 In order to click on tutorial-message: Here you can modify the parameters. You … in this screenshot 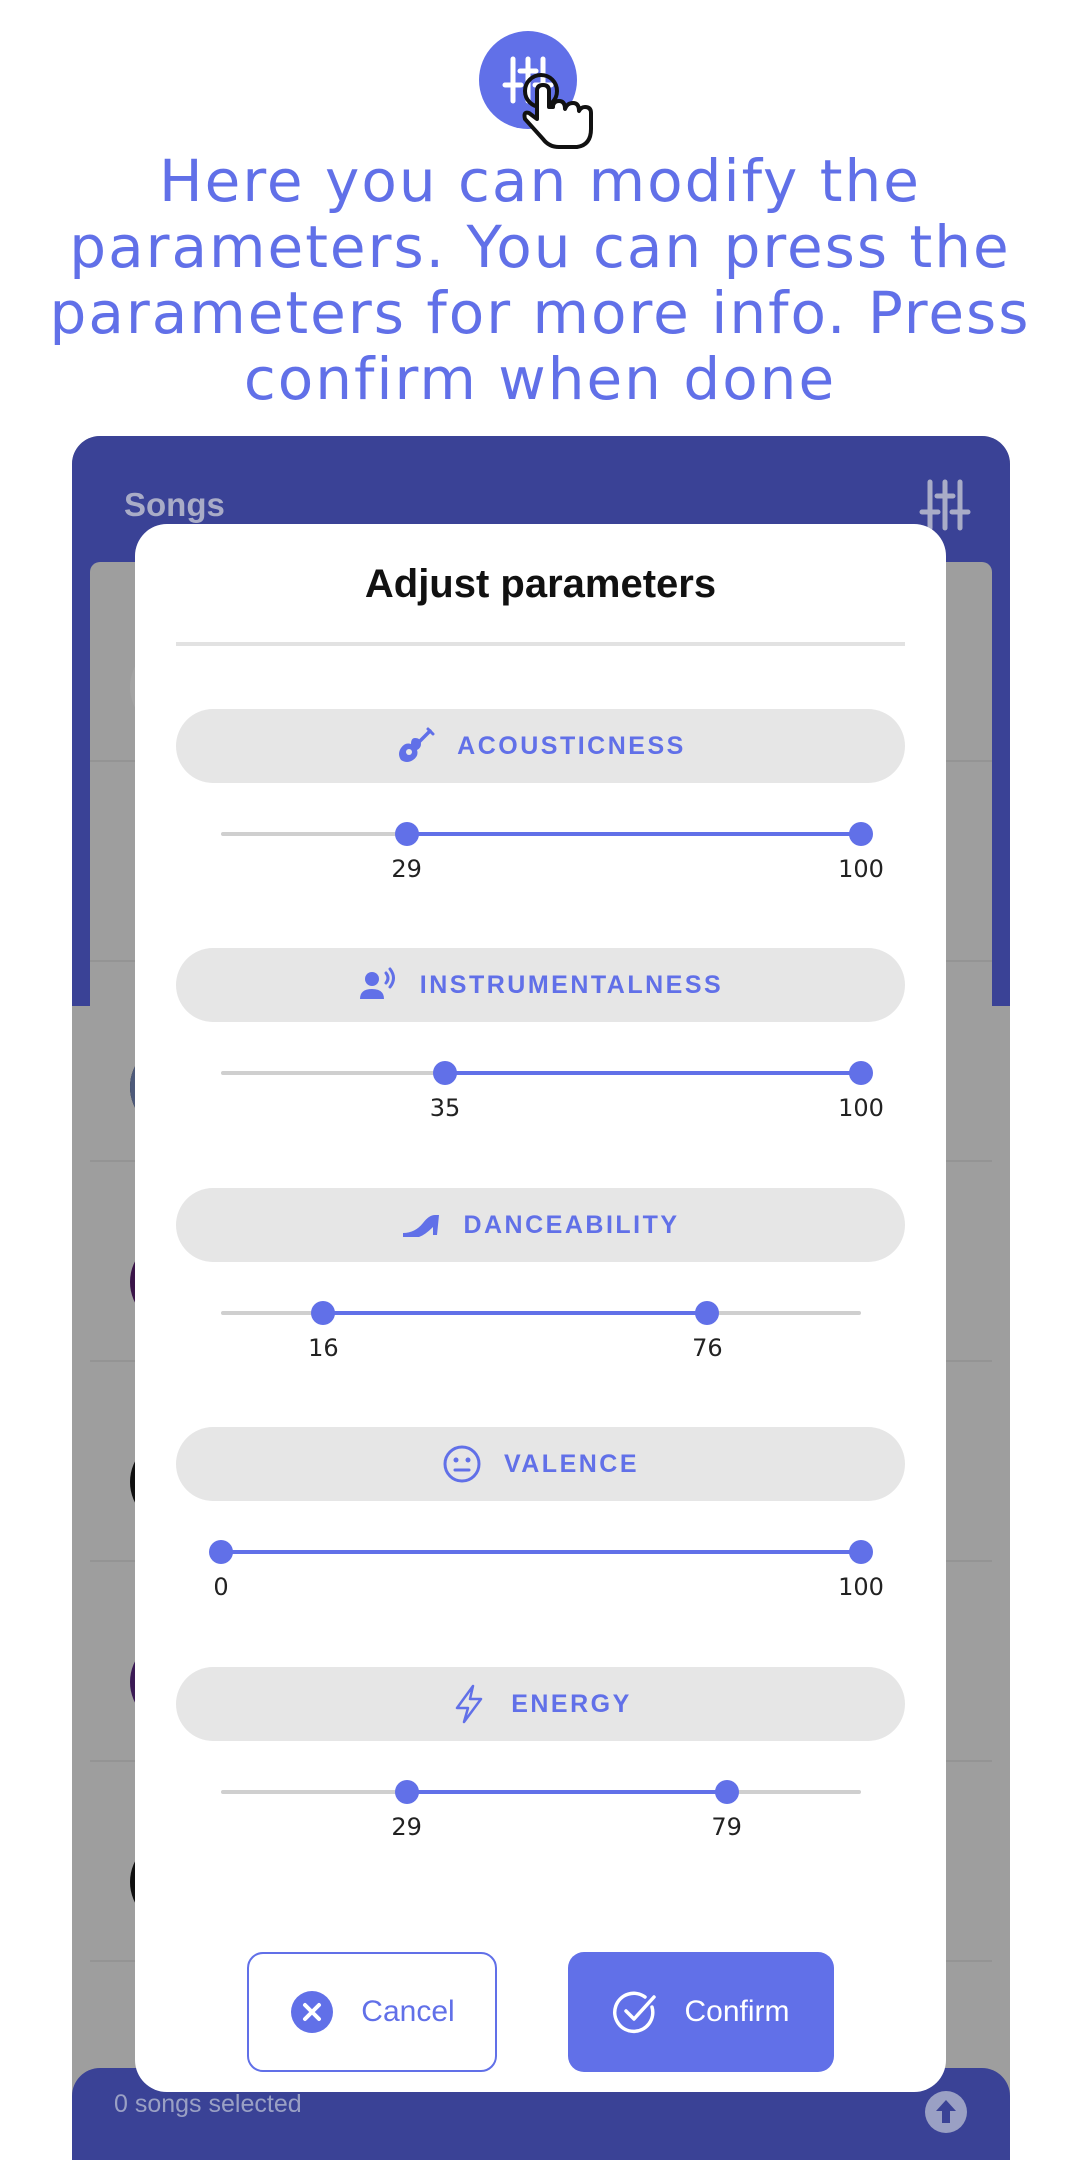, I will do `click(540, 280)`.